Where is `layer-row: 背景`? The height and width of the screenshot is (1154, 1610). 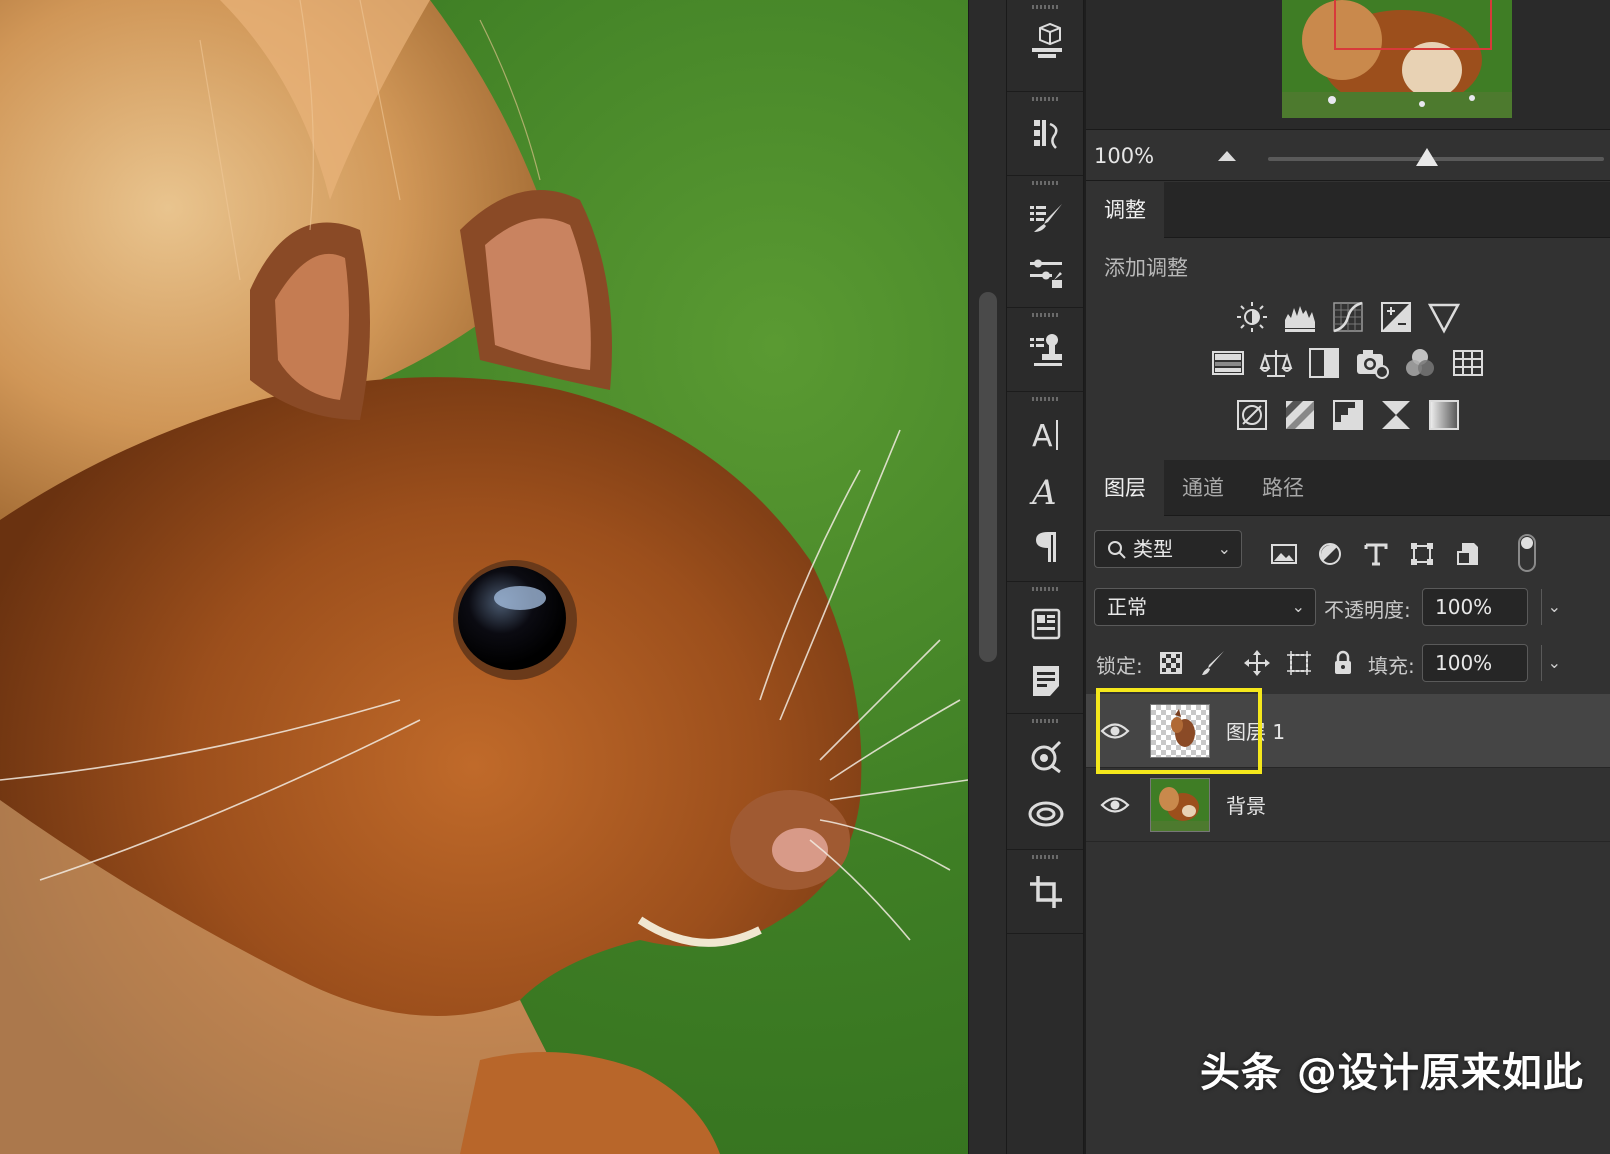 layer-row: 背景 is located at coordinates (1348, 805).